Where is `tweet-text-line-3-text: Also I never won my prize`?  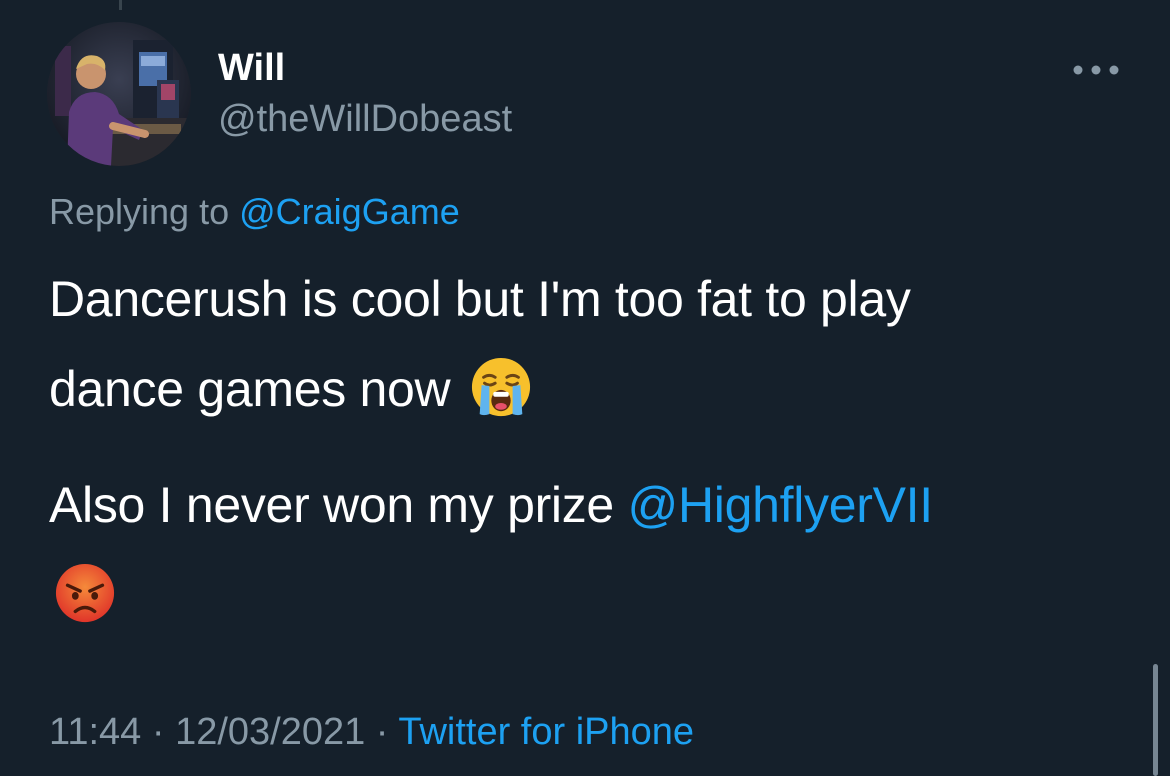
tweet-text-line-3-text: Also I never won my prize is located at coordinates (331, 505).